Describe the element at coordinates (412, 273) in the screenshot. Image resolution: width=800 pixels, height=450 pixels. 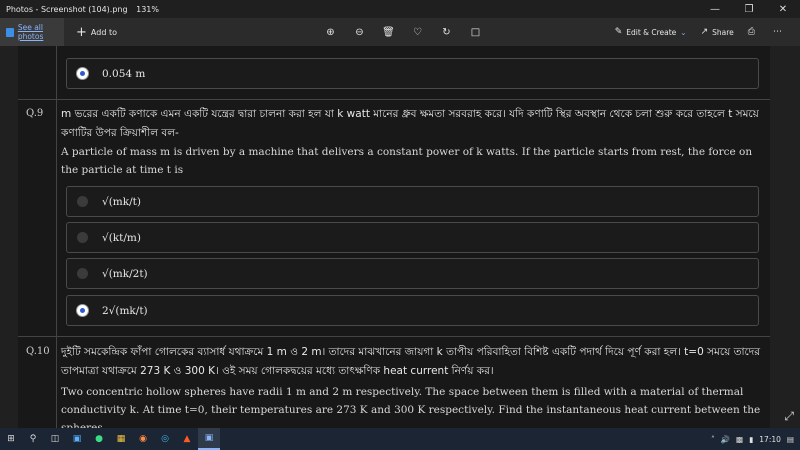
I see `option-3: √(mk/2t)` at that location.